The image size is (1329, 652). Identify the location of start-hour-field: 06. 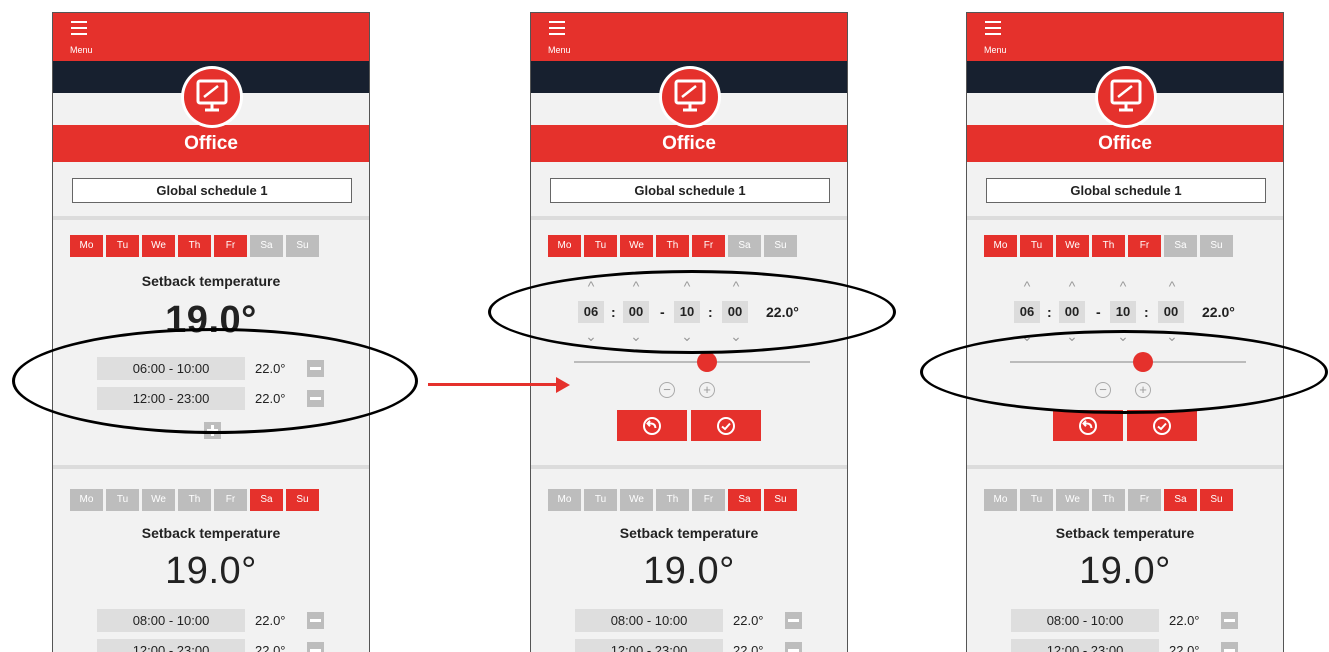
(1027, 312).